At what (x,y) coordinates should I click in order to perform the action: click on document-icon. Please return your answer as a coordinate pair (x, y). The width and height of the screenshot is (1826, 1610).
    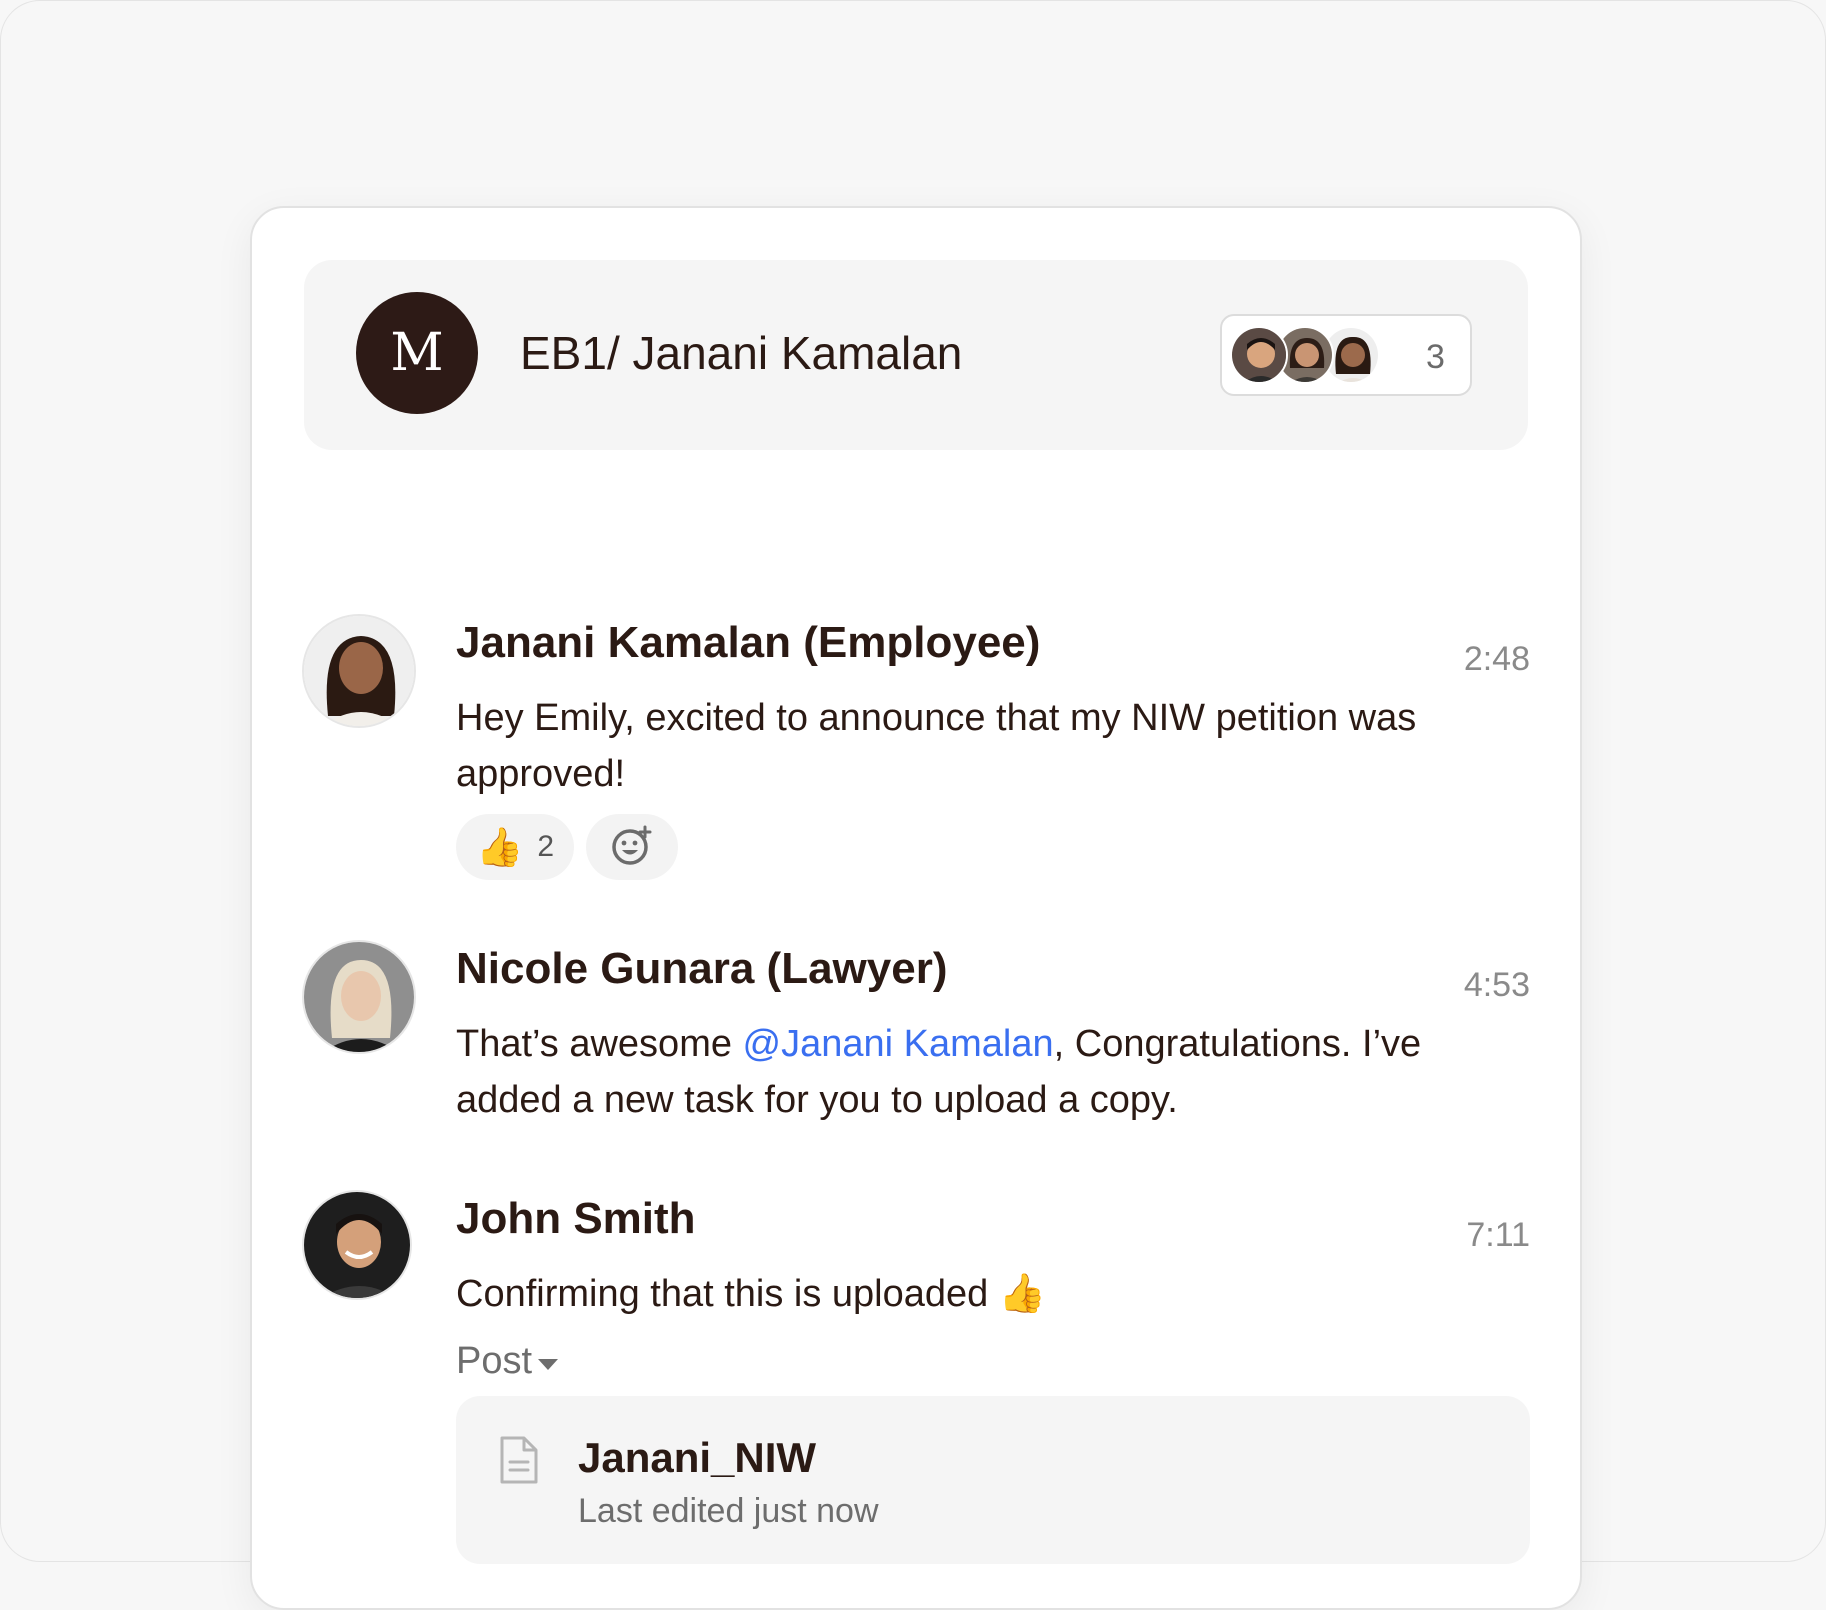
    Looking at the image, I should click on (519, 1462).